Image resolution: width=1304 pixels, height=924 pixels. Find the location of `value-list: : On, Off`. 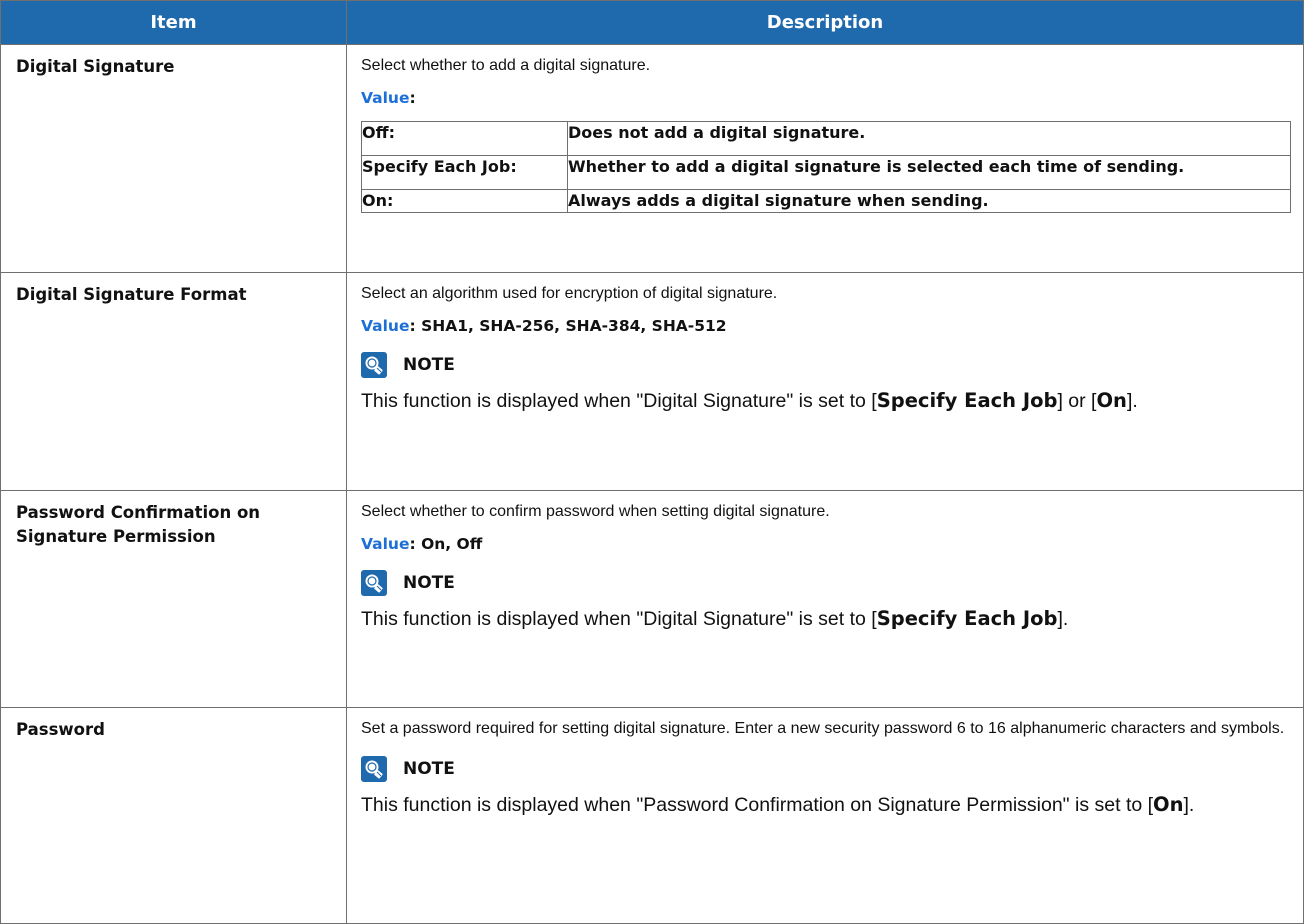

value-list: : On, Off is located at coordinates (446, 544).